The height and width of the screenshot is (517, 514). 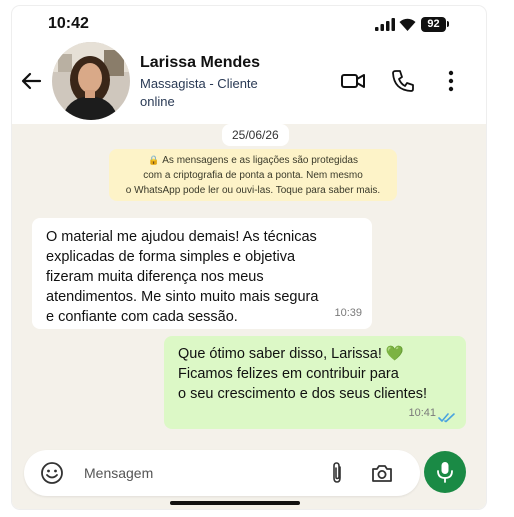 What do you see at coordinates (181, 237) in the screenshot?
I see `message-line: O material me ajudou demais! As técnicas` at bounding box center [181, 237].